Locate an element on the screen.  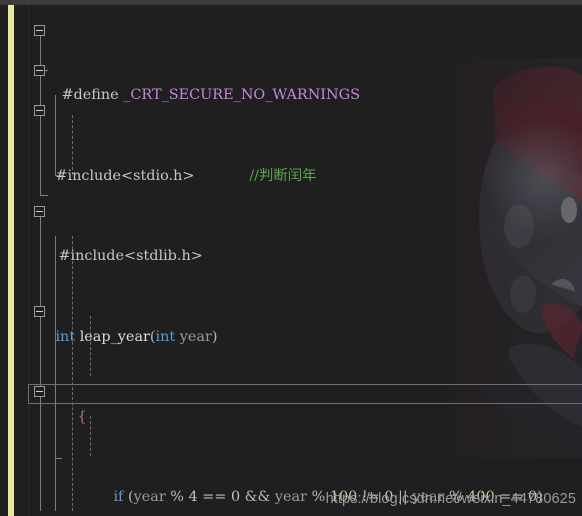
token-directive: #define is located at coordinates (90, 95).